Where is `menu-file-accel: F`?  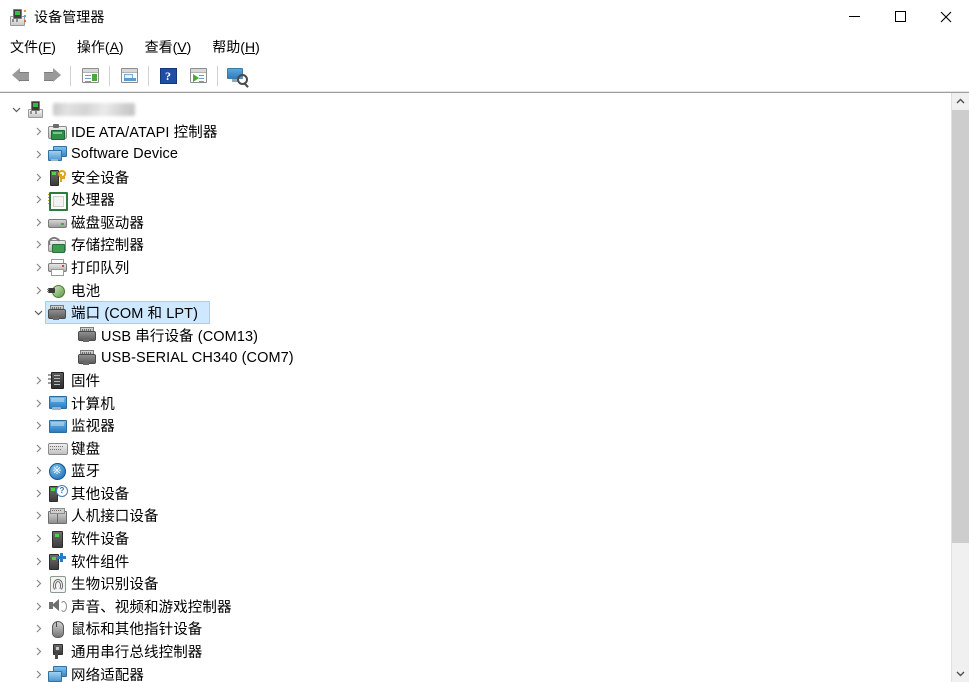
menu-file-accel: F is located at coordinates (47, 46).